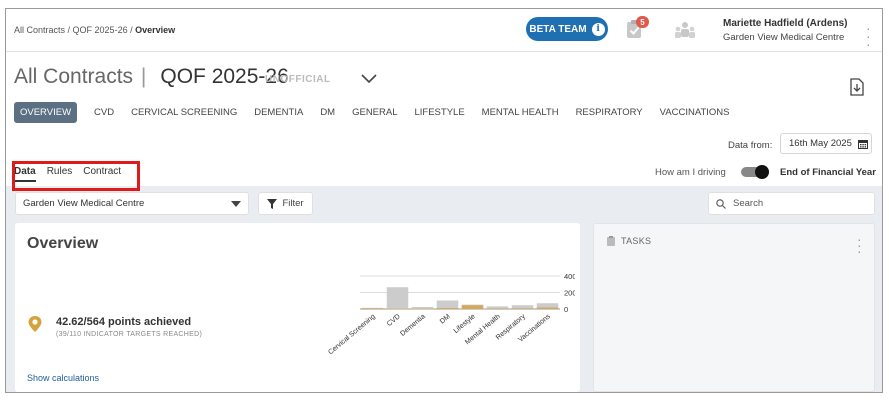  Describe the element at coordinates (609, 112) in the screenshot. I see `tab-respiratory: RESPIRATORY` at that location.